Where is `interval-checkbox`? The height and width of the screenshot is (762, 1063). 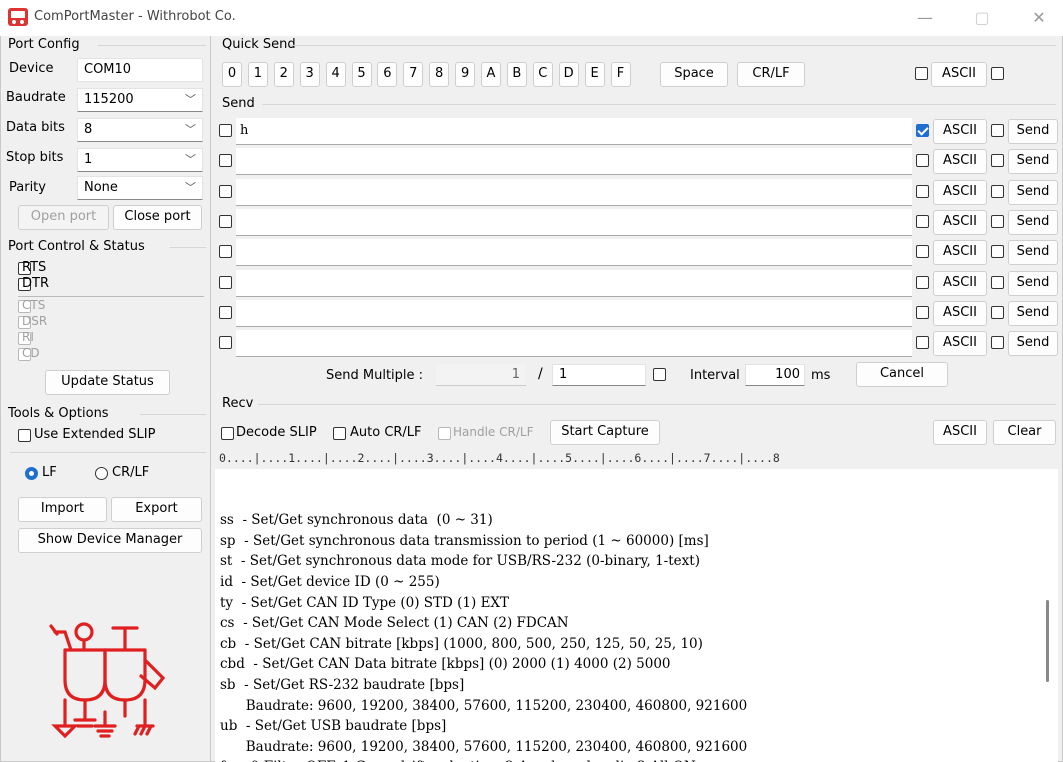 interval-checkbox is located at coordinates (659, 374).